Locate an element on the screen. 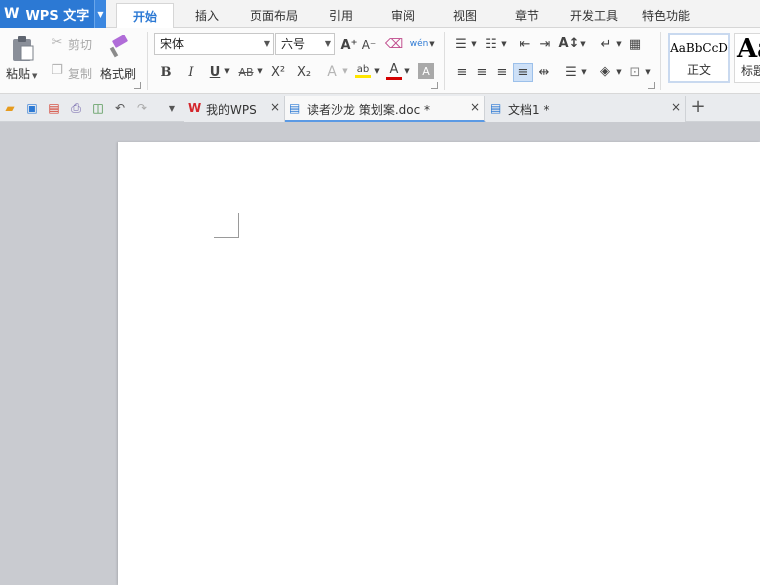 The height and width of the screenshot is (585, 760). undo-icon: ↶ is located at coordinates (120, 108).